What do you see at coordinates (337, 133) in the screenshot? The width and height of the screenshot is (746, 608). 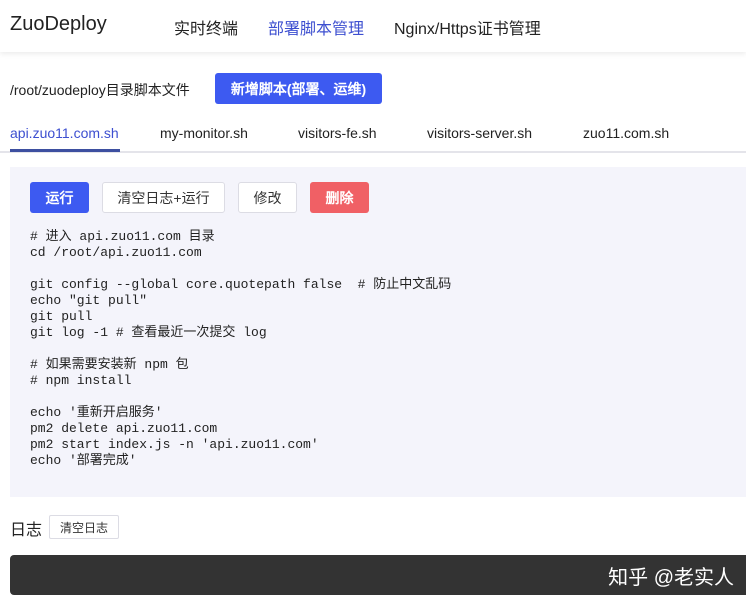 I see `tab-visitors-fe: visitors-fe.sh` at bounding box center [337, 133].